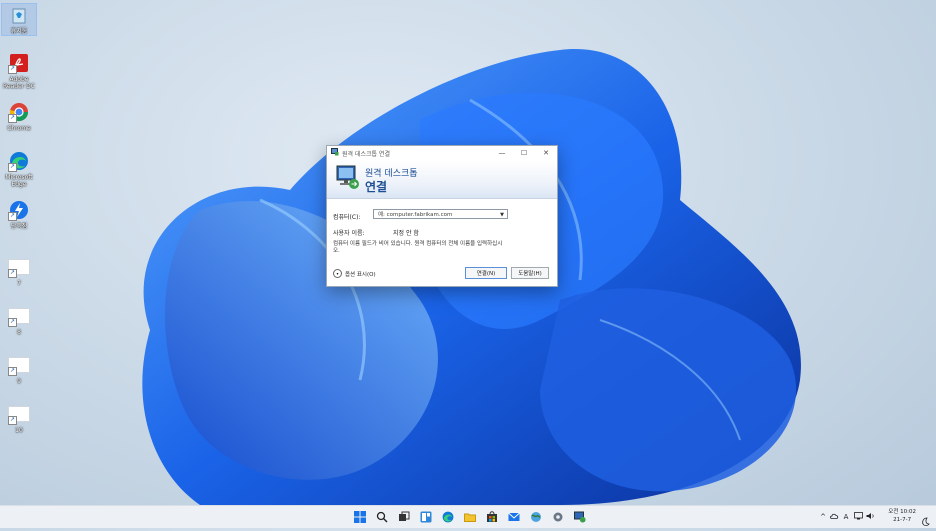  Describe the element at coordinates (347, 217) in the screenshot. I see `computer-label: 컴퓨터(C):` at that location.